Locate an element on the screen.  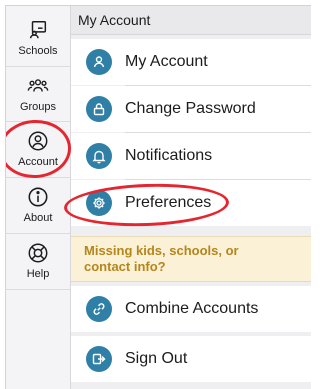
divider is located at coordinates (38, 289).